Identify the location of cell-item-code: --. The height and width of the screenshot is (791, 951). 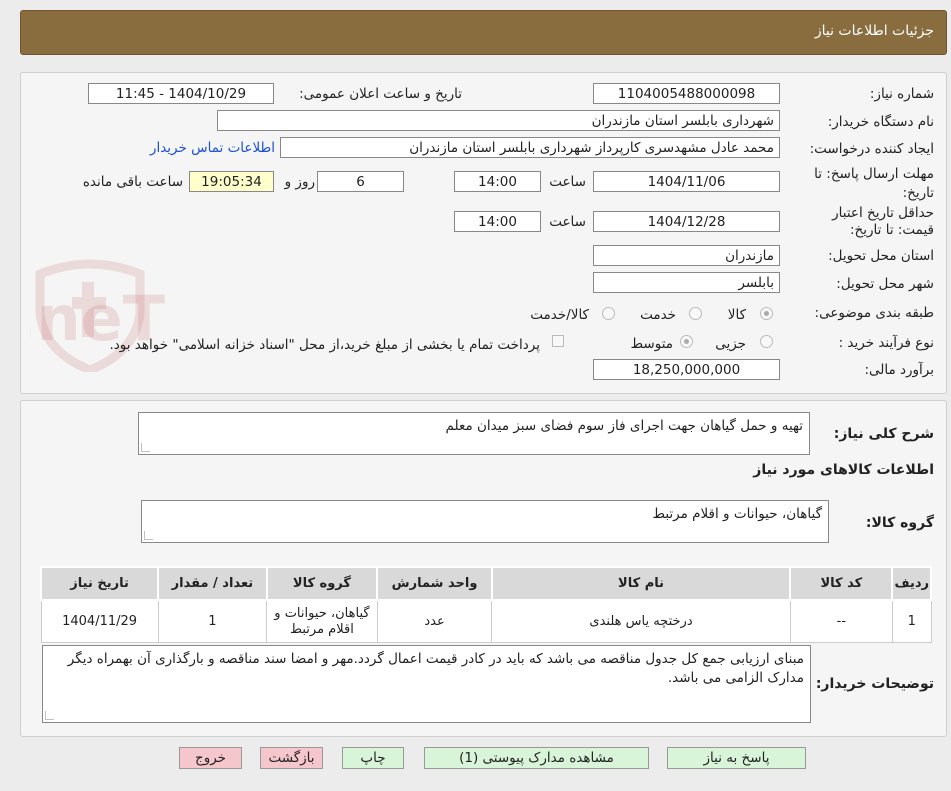
(841, 621).